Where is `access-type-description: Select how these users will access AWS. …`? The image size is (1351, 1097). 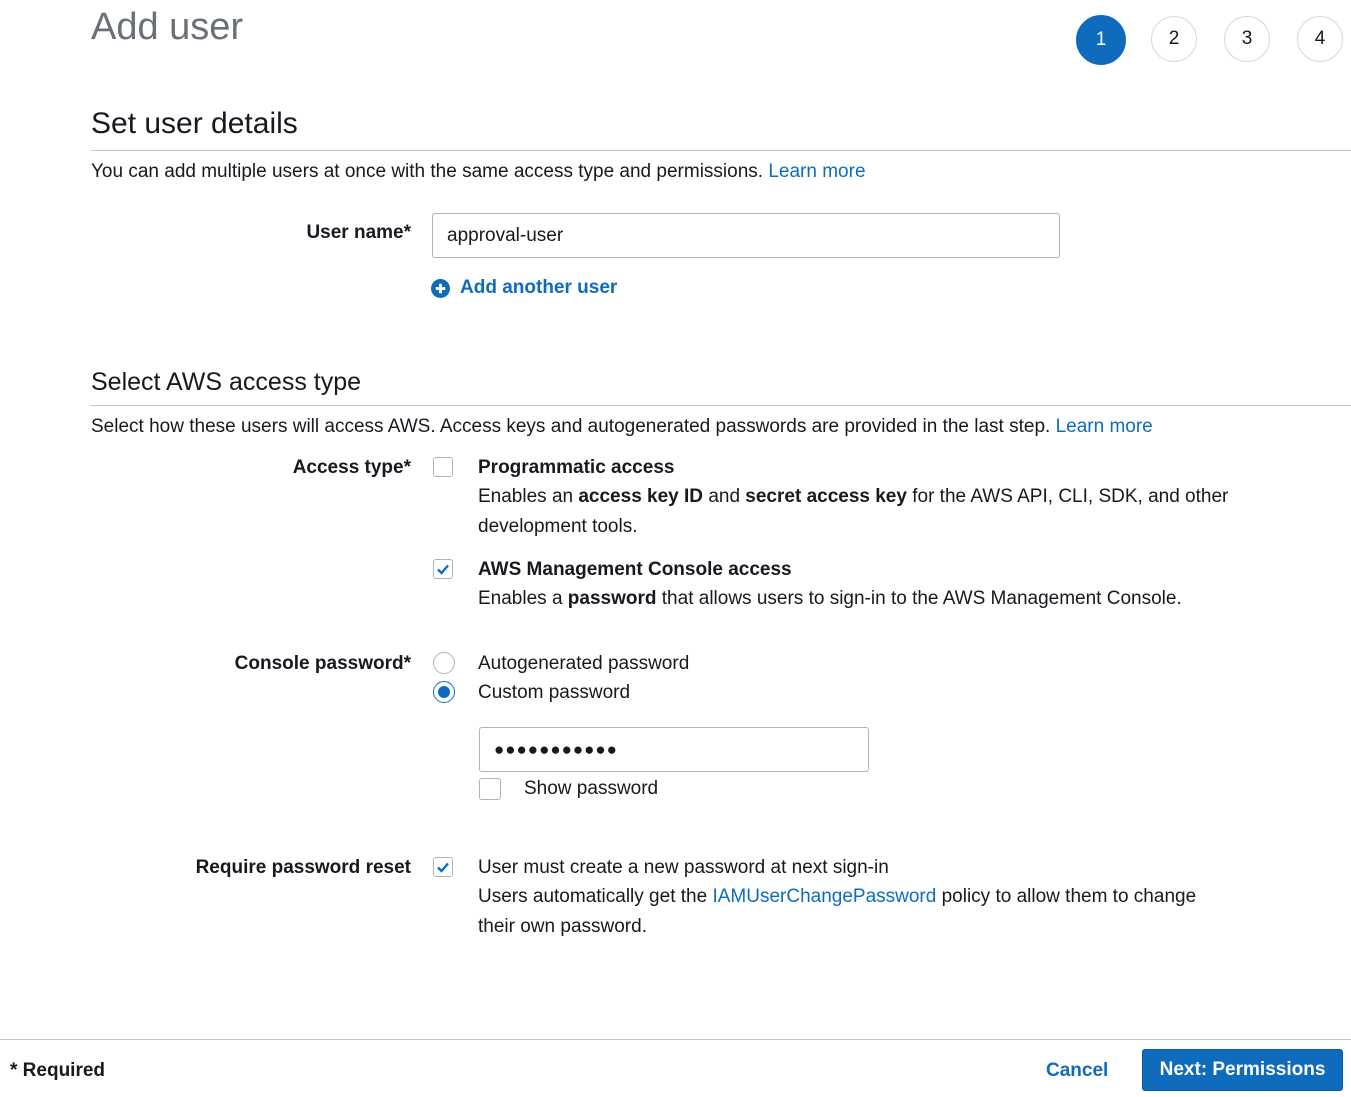 access-type-description: Select how these users will access AWS. … is located at coordinates (622, 427).